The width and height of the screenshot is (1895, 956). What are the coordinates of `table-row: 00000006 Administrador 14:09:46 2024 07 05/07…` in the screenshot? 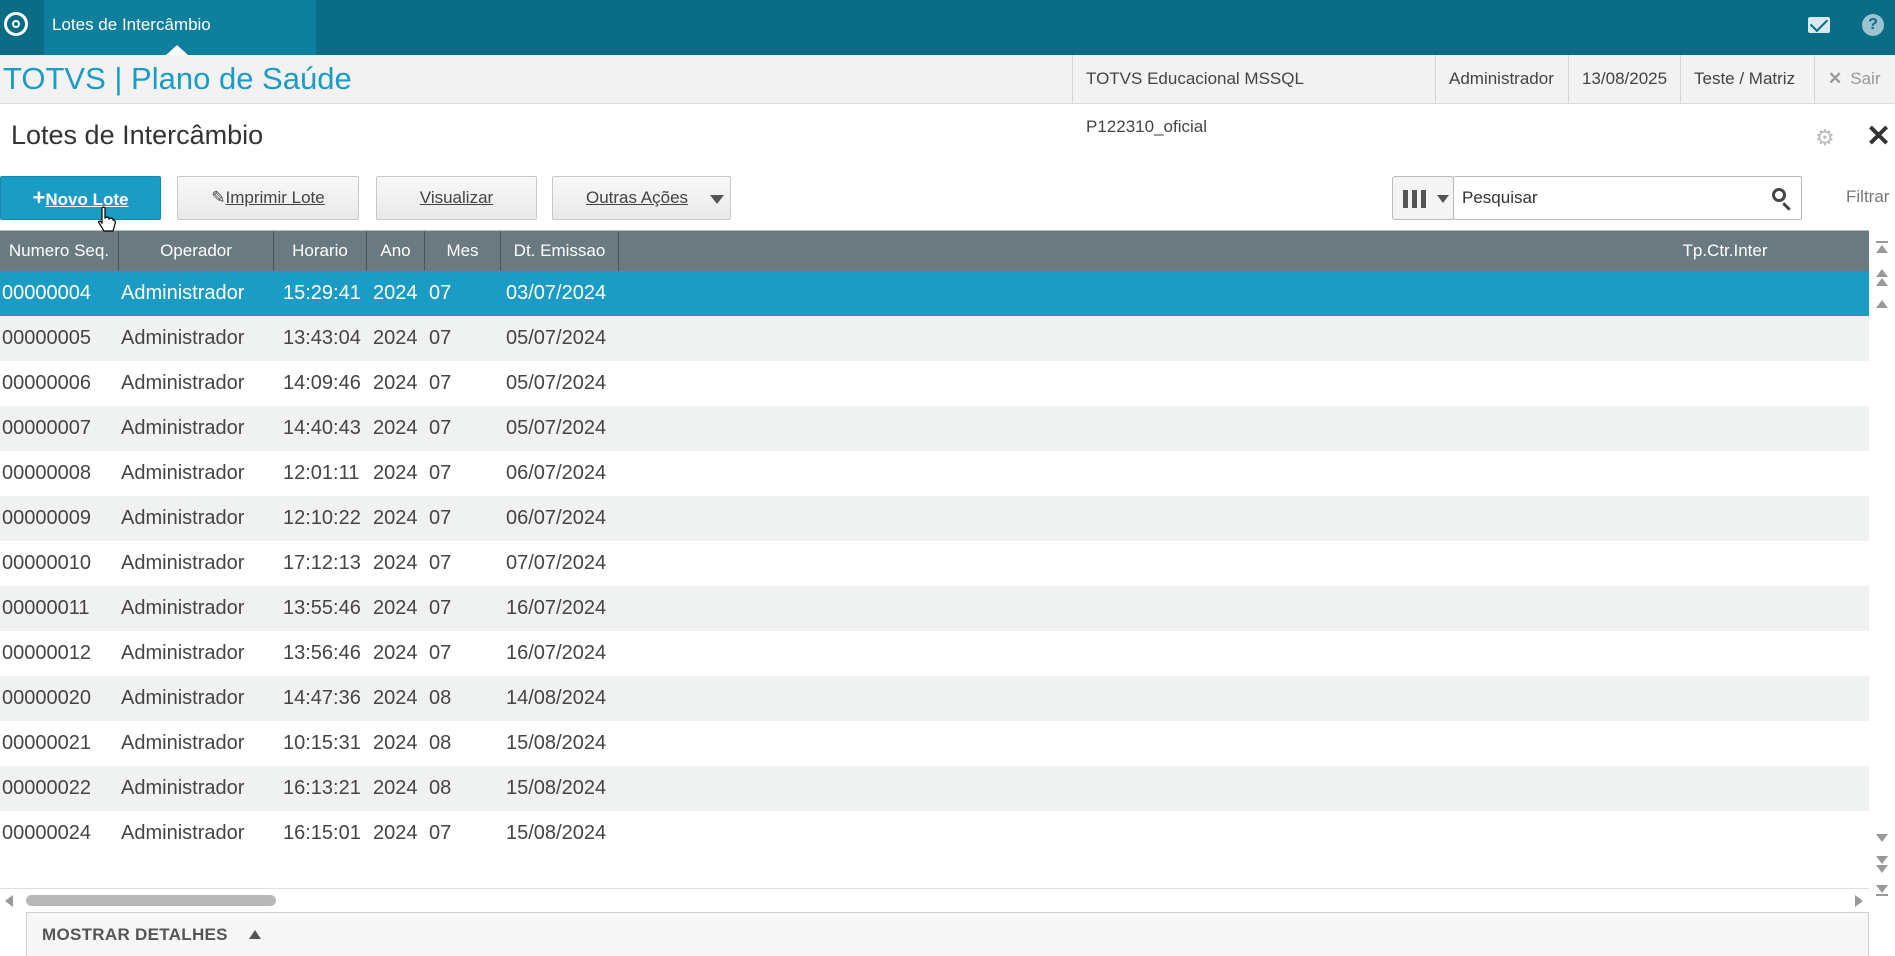 It's located at (934, 383).